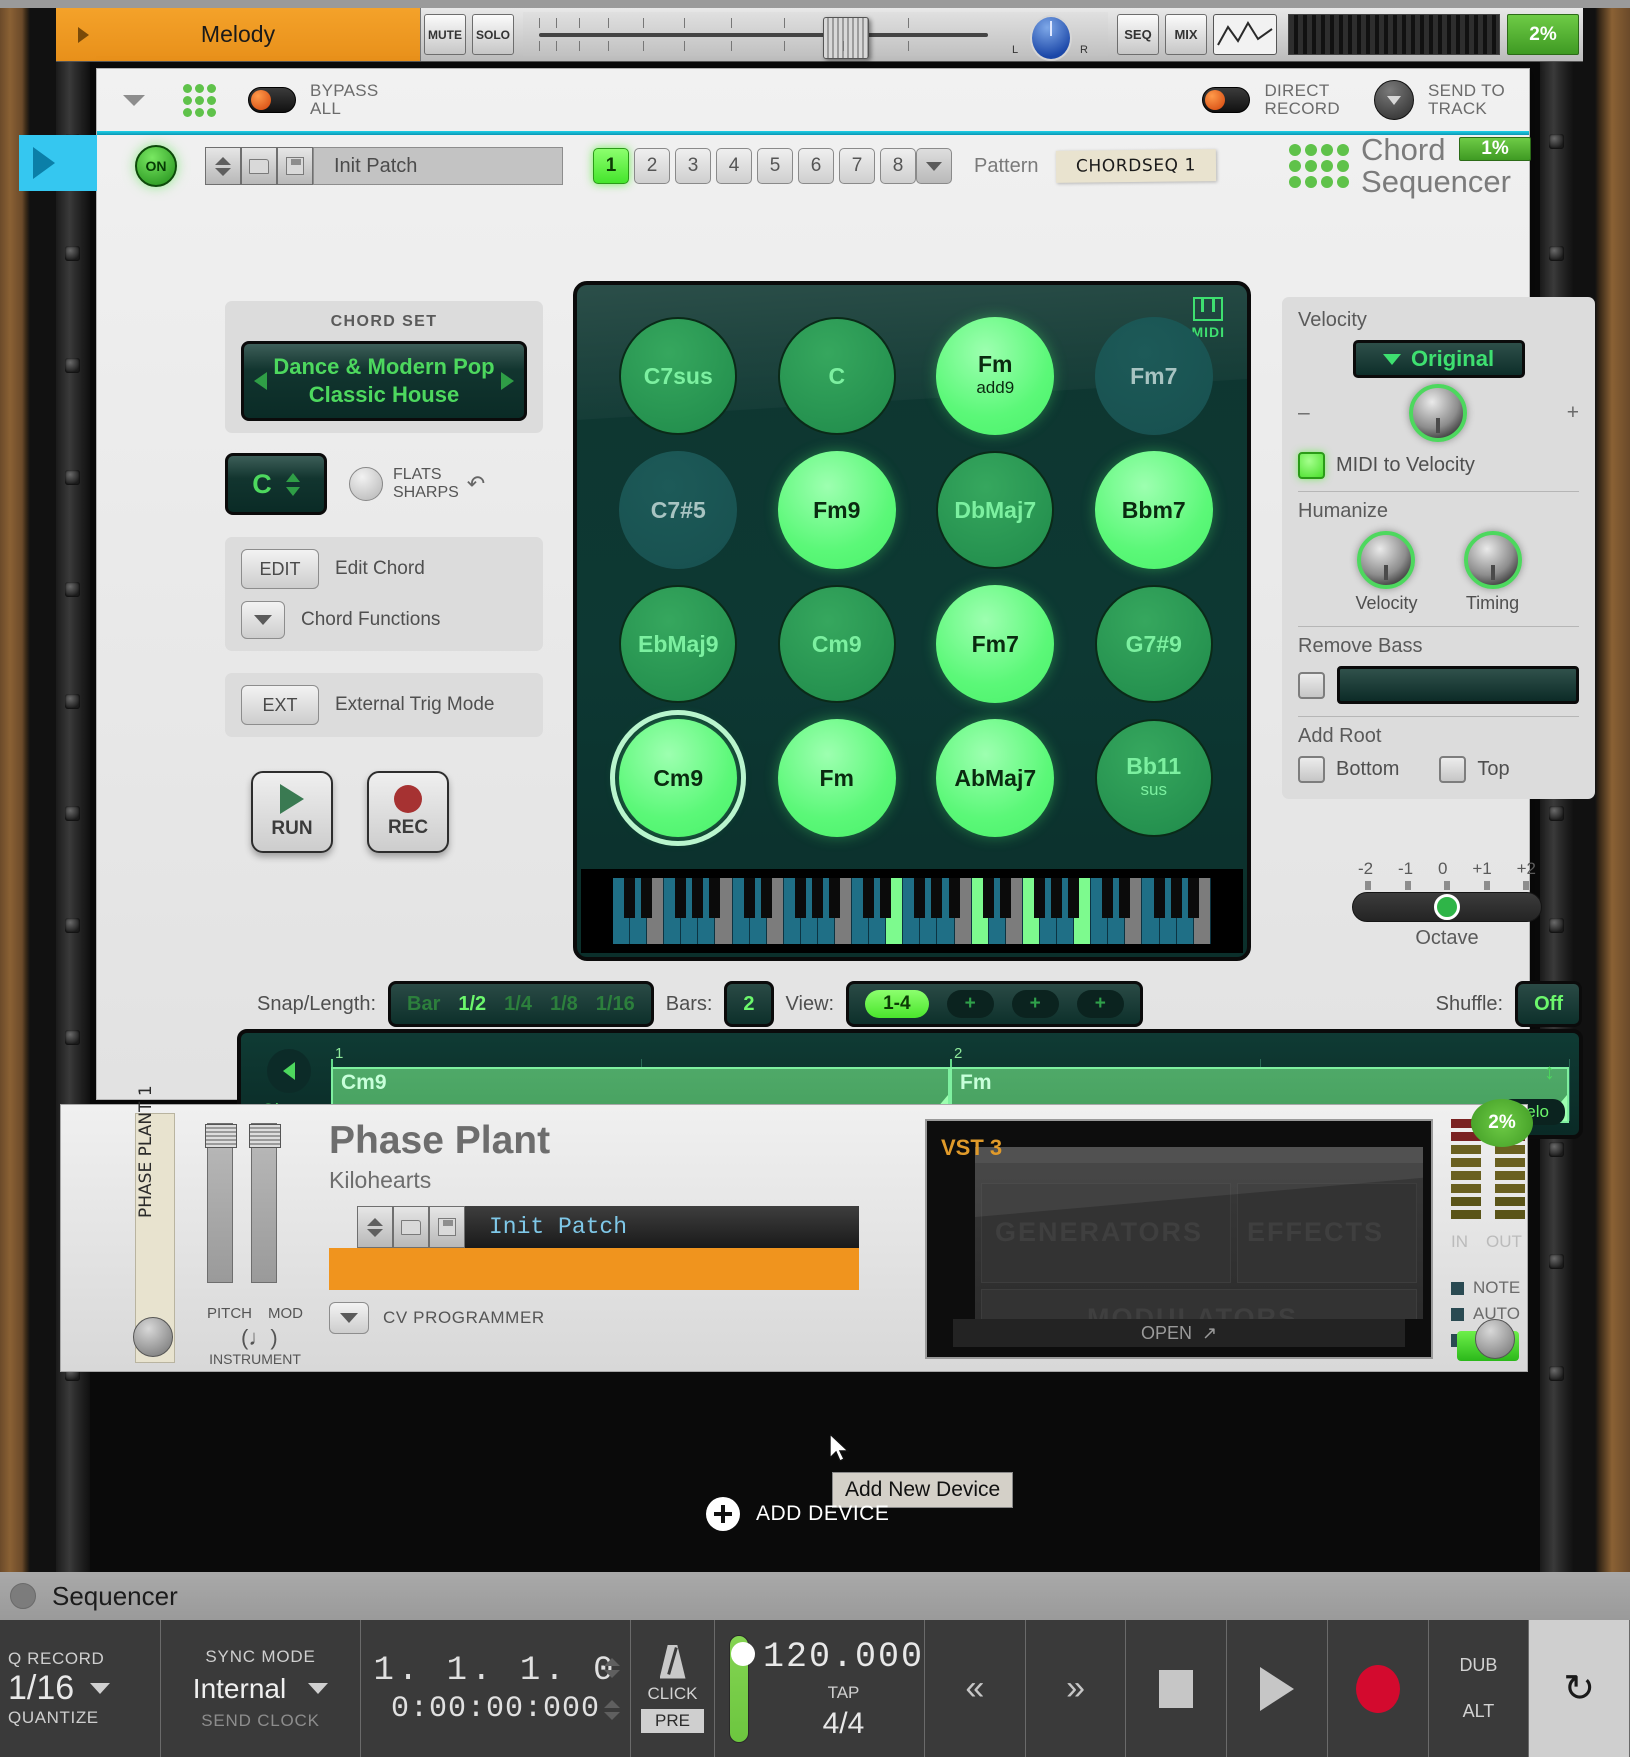 The image size is (1630, 1757). I want to click on device-on-button: ON, so click(156, 166).